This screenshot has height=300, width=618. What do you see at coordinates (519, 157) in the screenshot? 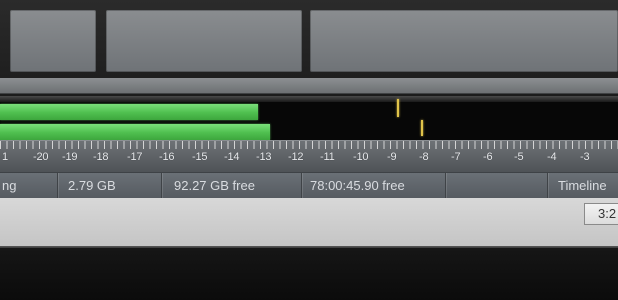
I see `db-scale-label: -5` at bounding box center [519, 157].